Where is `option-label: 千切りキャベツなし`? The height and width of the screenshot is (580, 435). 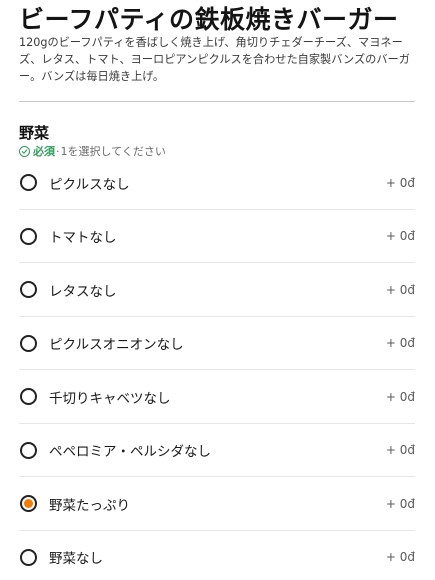
option-label: 千切りキャベツなし is located at coordinates (110, 398).